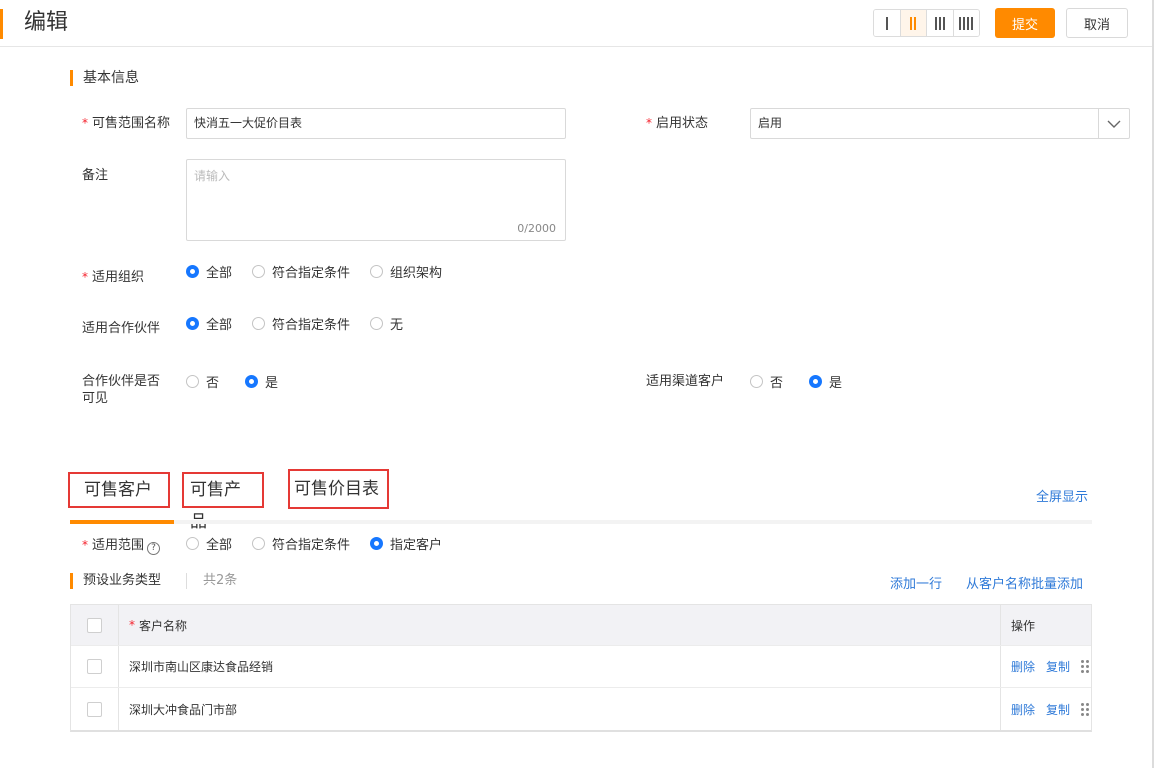 The width and height of the screenshot is (1154, 768). Describe the element at coordinates (766, 381) in the screenshot. I see `channel-customer-option-no: 否` at that location.